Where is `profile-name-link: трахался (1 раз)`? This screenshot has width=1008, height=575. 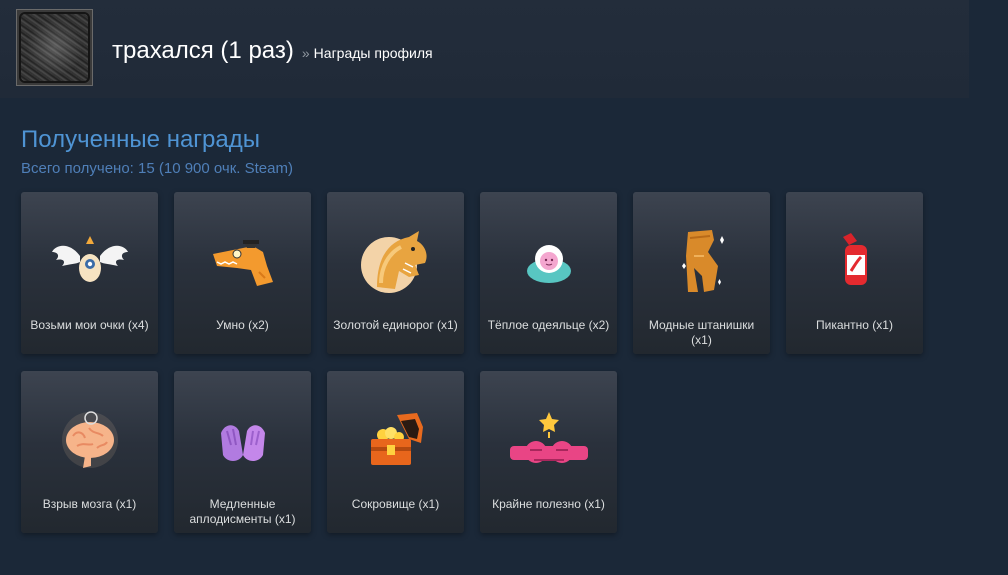
profile-name-link: трахался (1 раз) is located at coordinates (203, 51).